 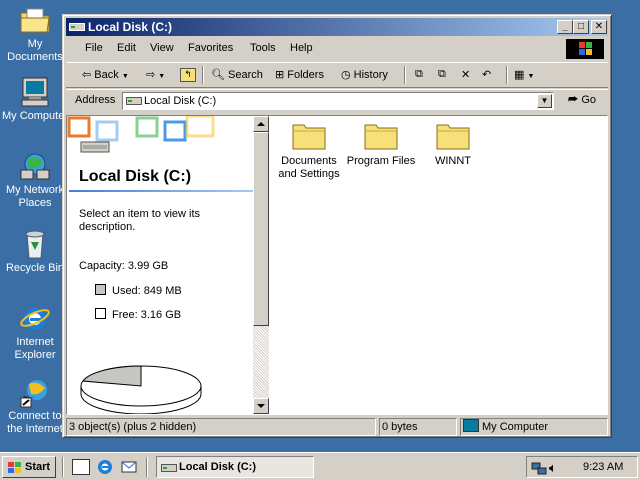 I want to click on up-folder-button: ↰, so click(x=188, y=75).